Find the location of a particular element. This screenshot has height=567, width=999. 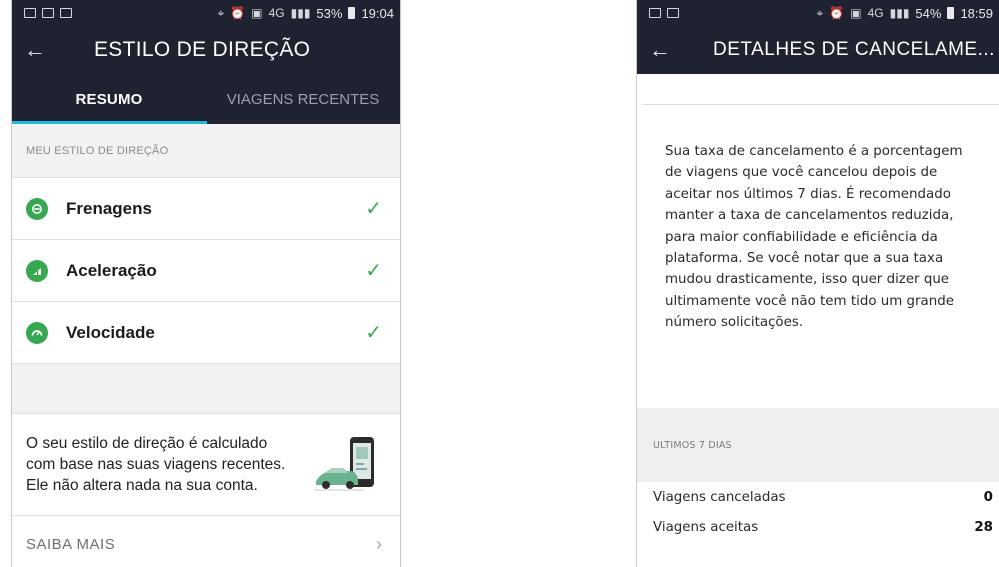

tab-resumo: RESUMO is located at coordinates (109, 99).